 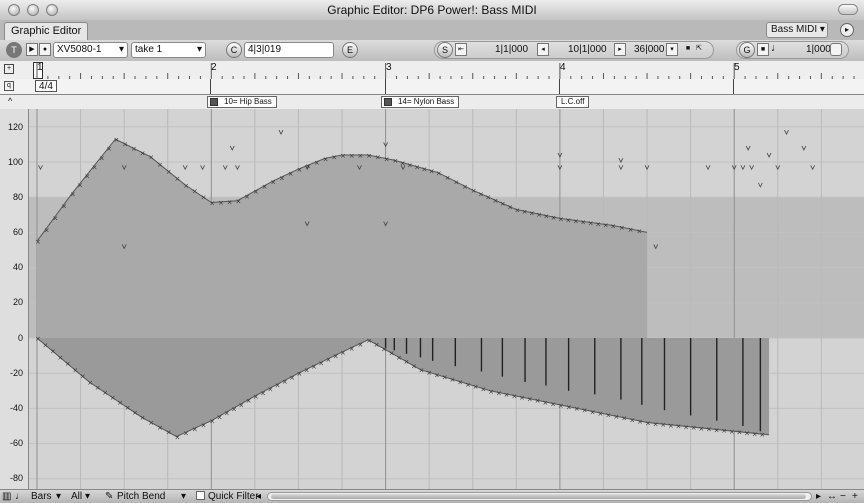 I want to click on controller-menu: Pitch Bend, so click(x=141, y=496).